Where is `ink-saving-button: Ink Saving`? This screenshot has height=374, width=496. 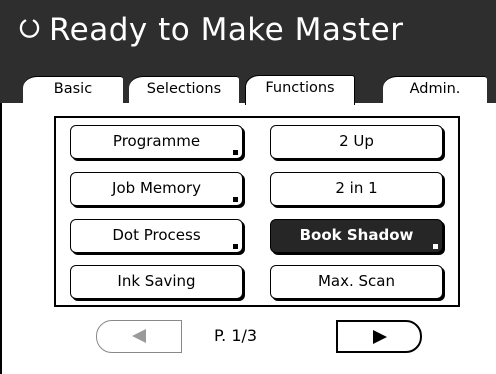
ink-saving-button: Ink Saving is located at coordinates (156, 282).